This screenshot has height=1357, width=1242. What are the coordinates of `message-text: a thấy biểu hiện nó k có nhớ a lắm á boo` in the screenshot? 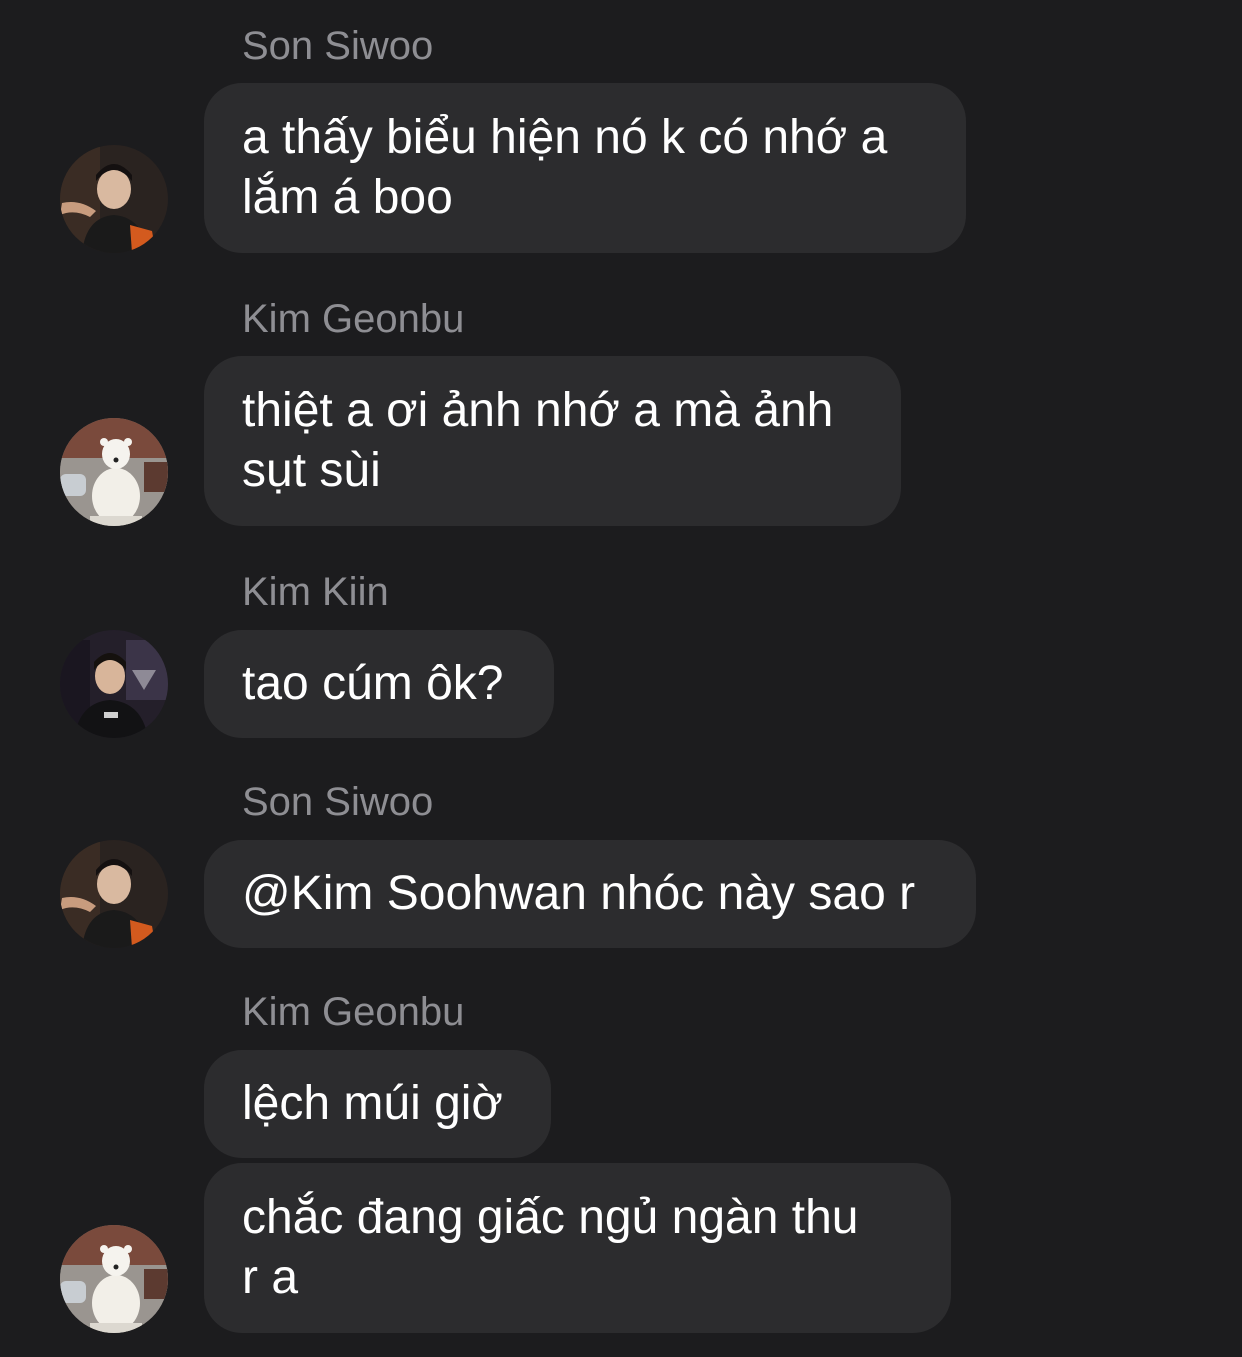 It's located at (565, 167).